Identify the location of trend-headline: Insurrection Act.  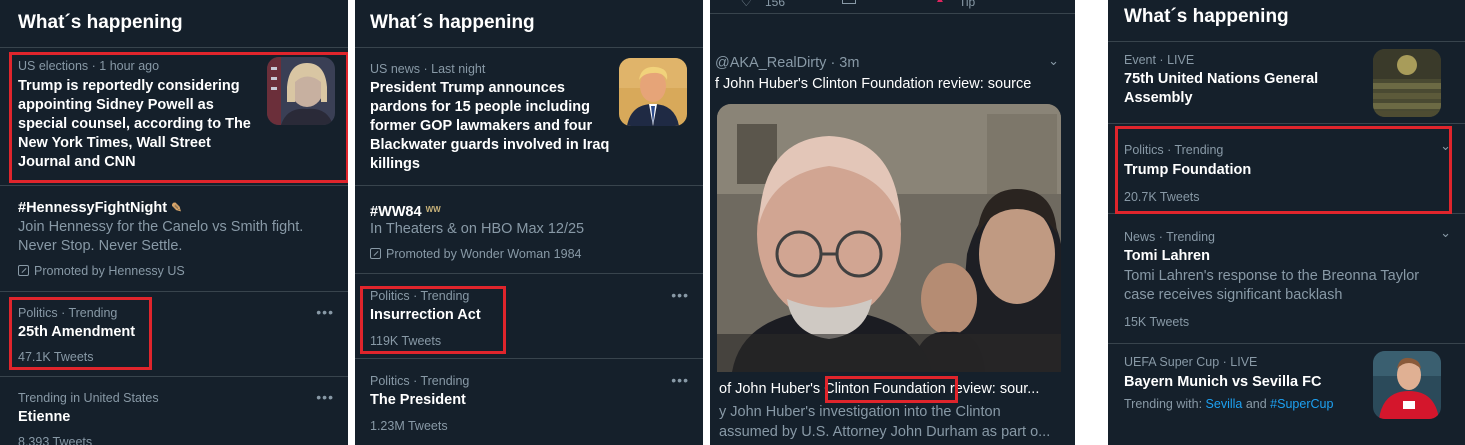
(425, 315).